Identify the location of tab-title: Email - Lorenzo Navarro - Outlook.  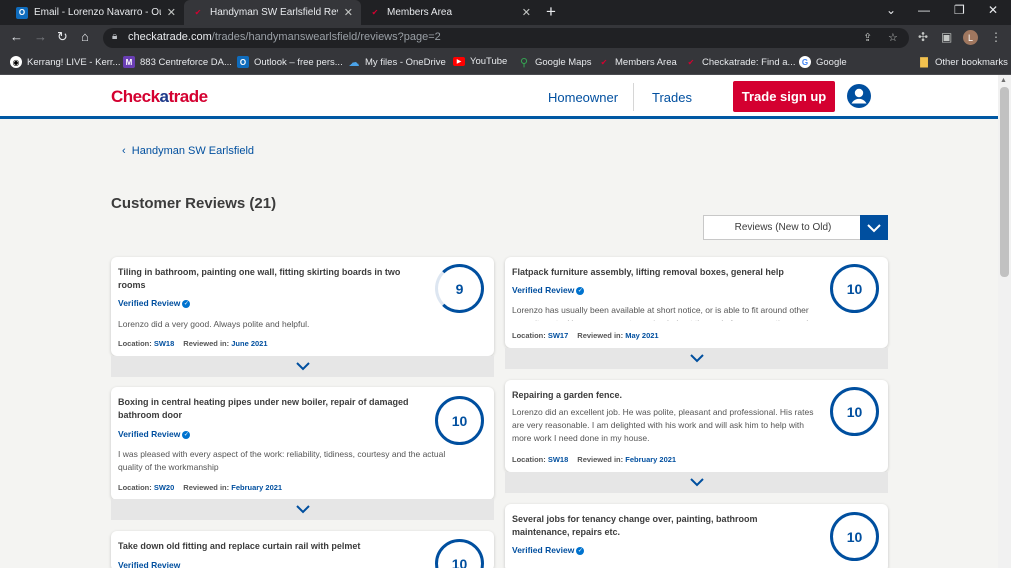
(97, 12).